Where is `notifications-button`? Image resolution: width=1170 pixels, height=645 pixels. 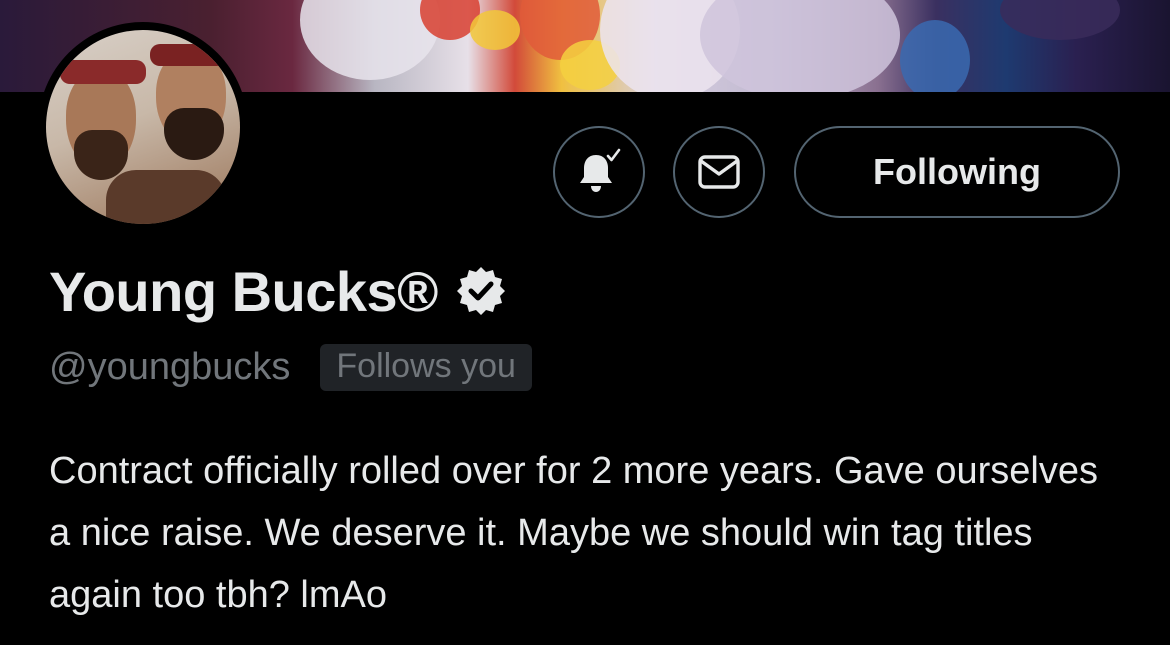
notifications-button is located at coordinates (599, 172).